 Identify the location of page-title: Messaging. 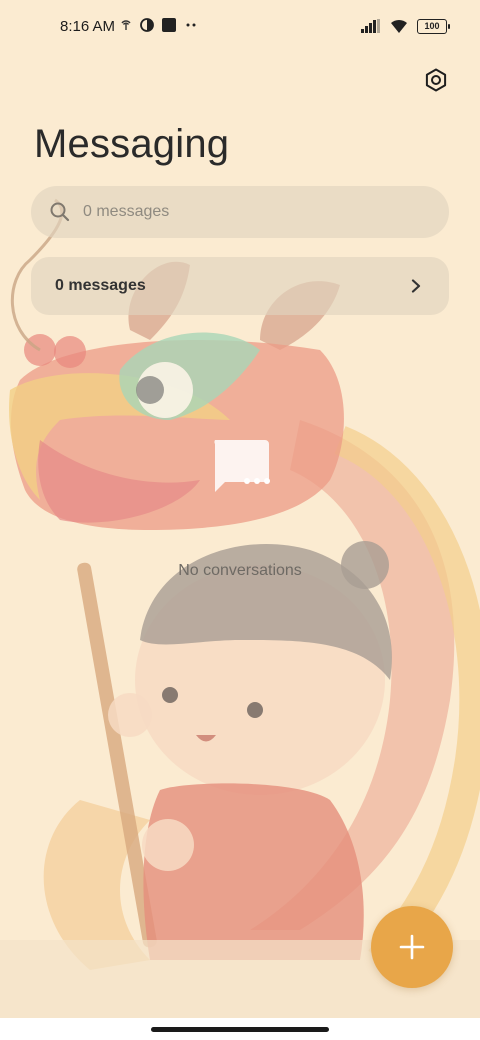
(132, 144).